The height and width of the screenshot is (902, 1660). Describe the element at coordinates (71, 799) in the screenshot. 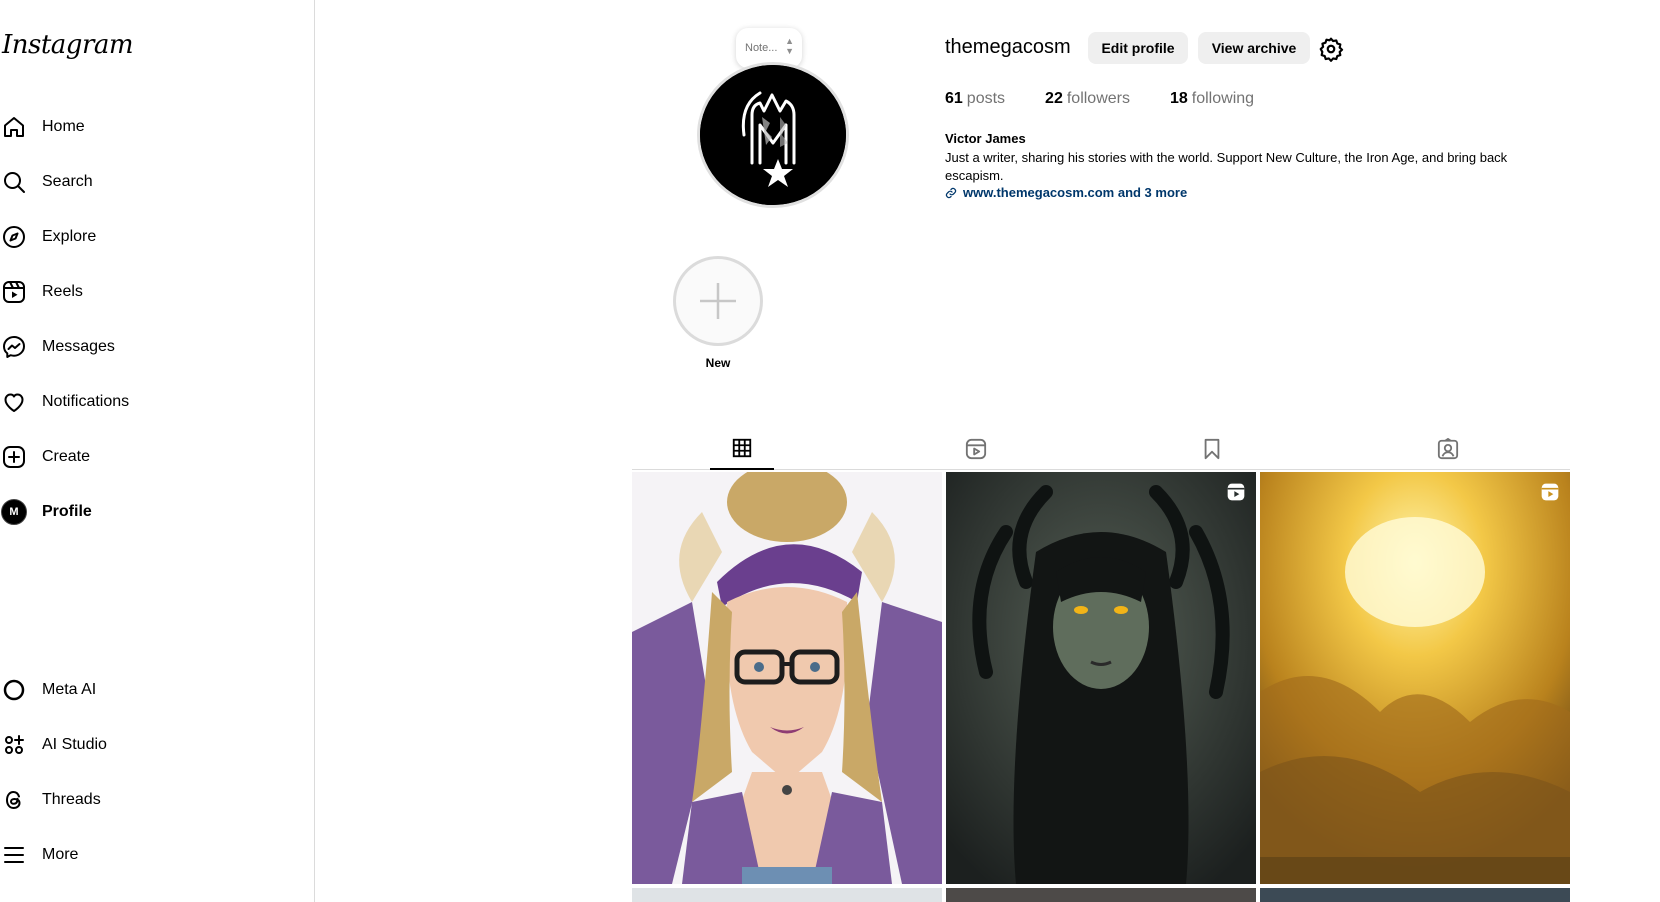

I see `sidebar-item-label: Threads` at that location.